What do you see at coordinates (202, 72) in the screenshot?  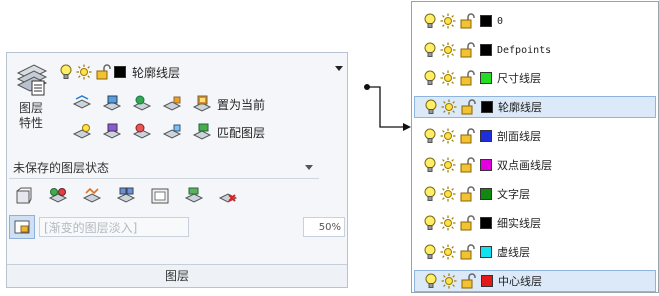 I see `layer-dropdown: 轮廓线层` at bounding box center [202, 72].